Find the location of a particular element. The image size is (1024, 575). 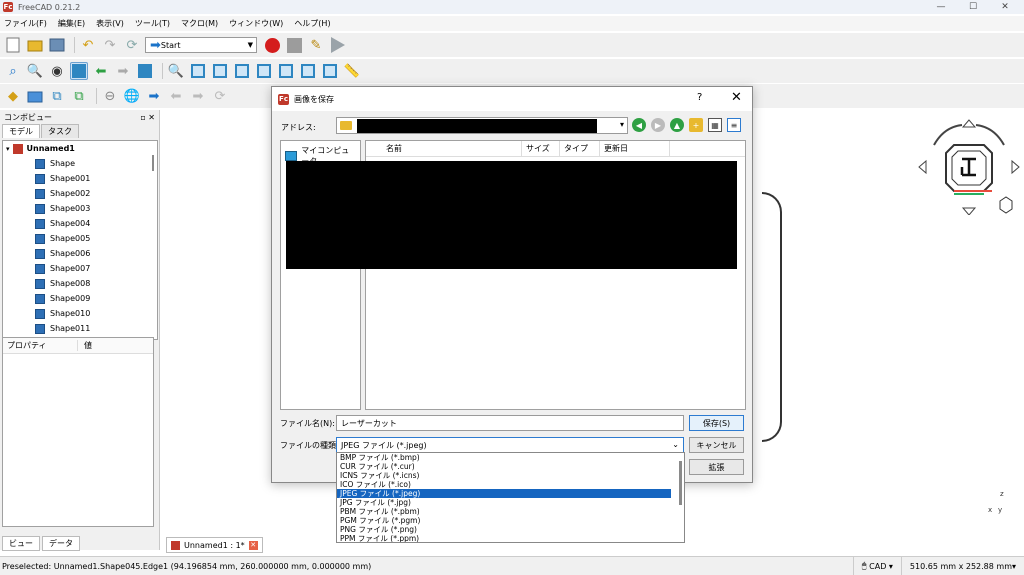

detail-view-icon: ≡ is located at coordinates (734, 125).